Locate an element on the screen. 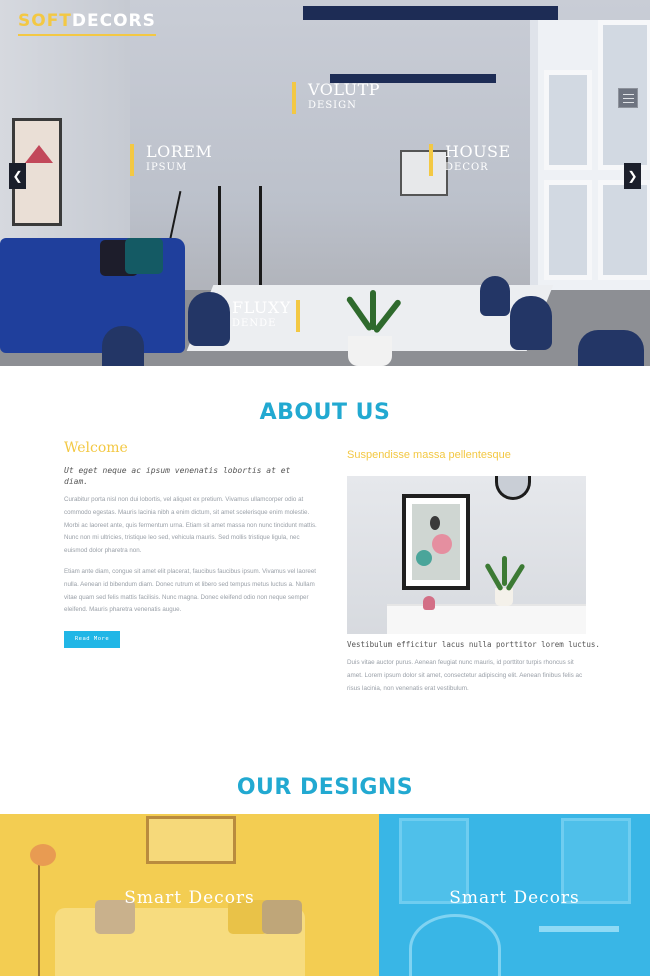  design-card-blue: Smart Decors is located at coordinates (514, 895).